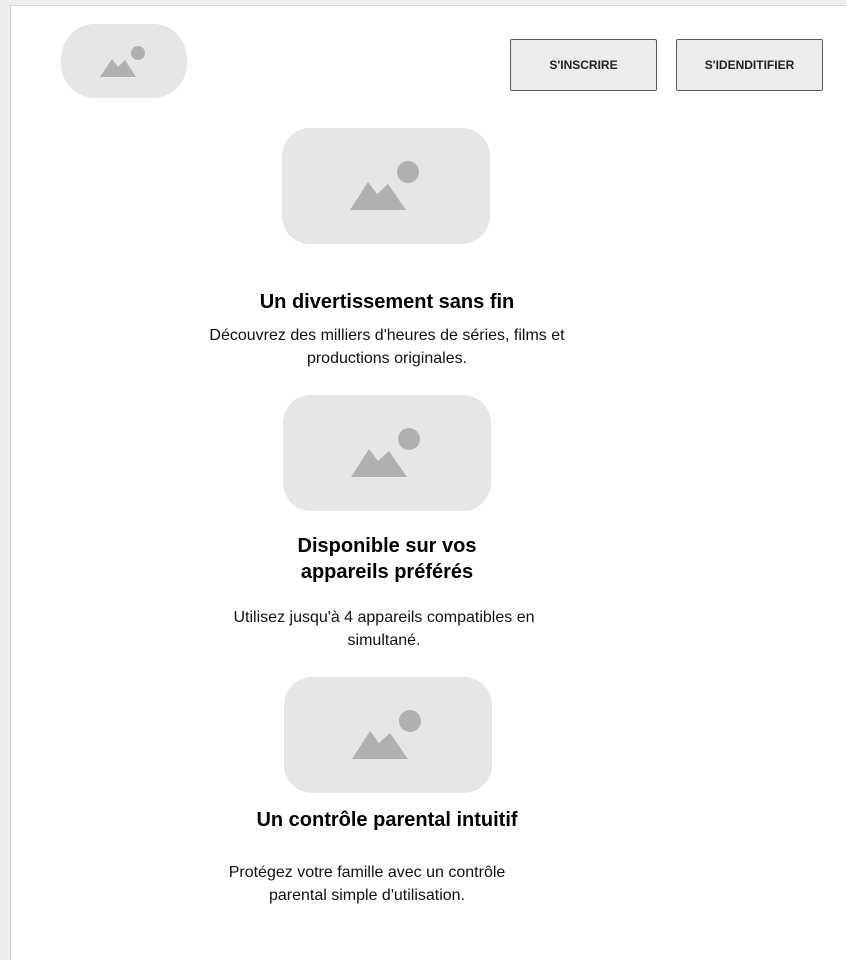  Describe the element at coordinates (583, 65) in the screenshot. I see `signup-button: S'INSCRIRE` at that location.